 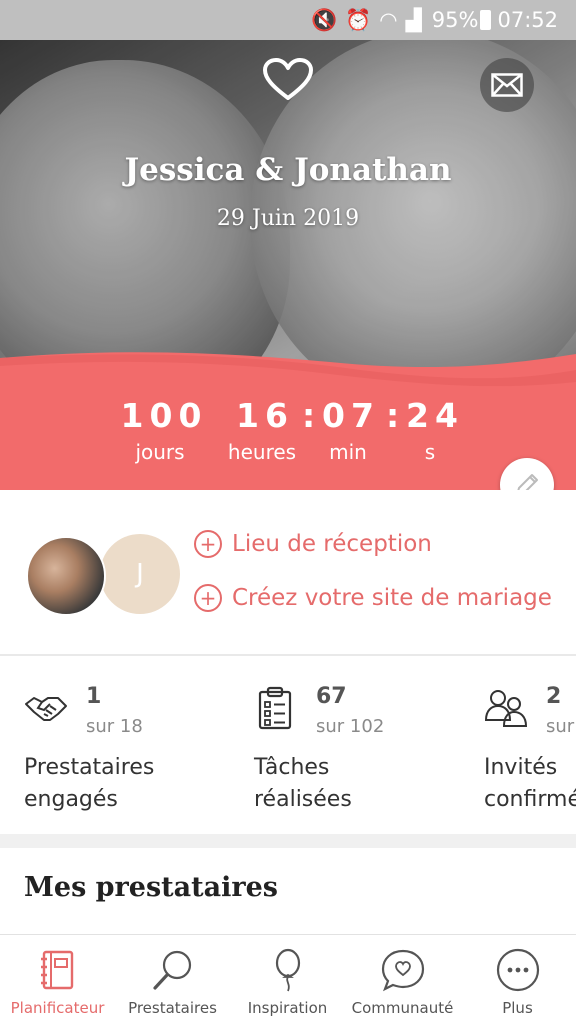 What do you see at coordinates (288, 20) in the screenshot?
I see `status-bar: 🔇 ⏰ ◠ ▟ 95% 07:52` at bounding box center [288, 20].